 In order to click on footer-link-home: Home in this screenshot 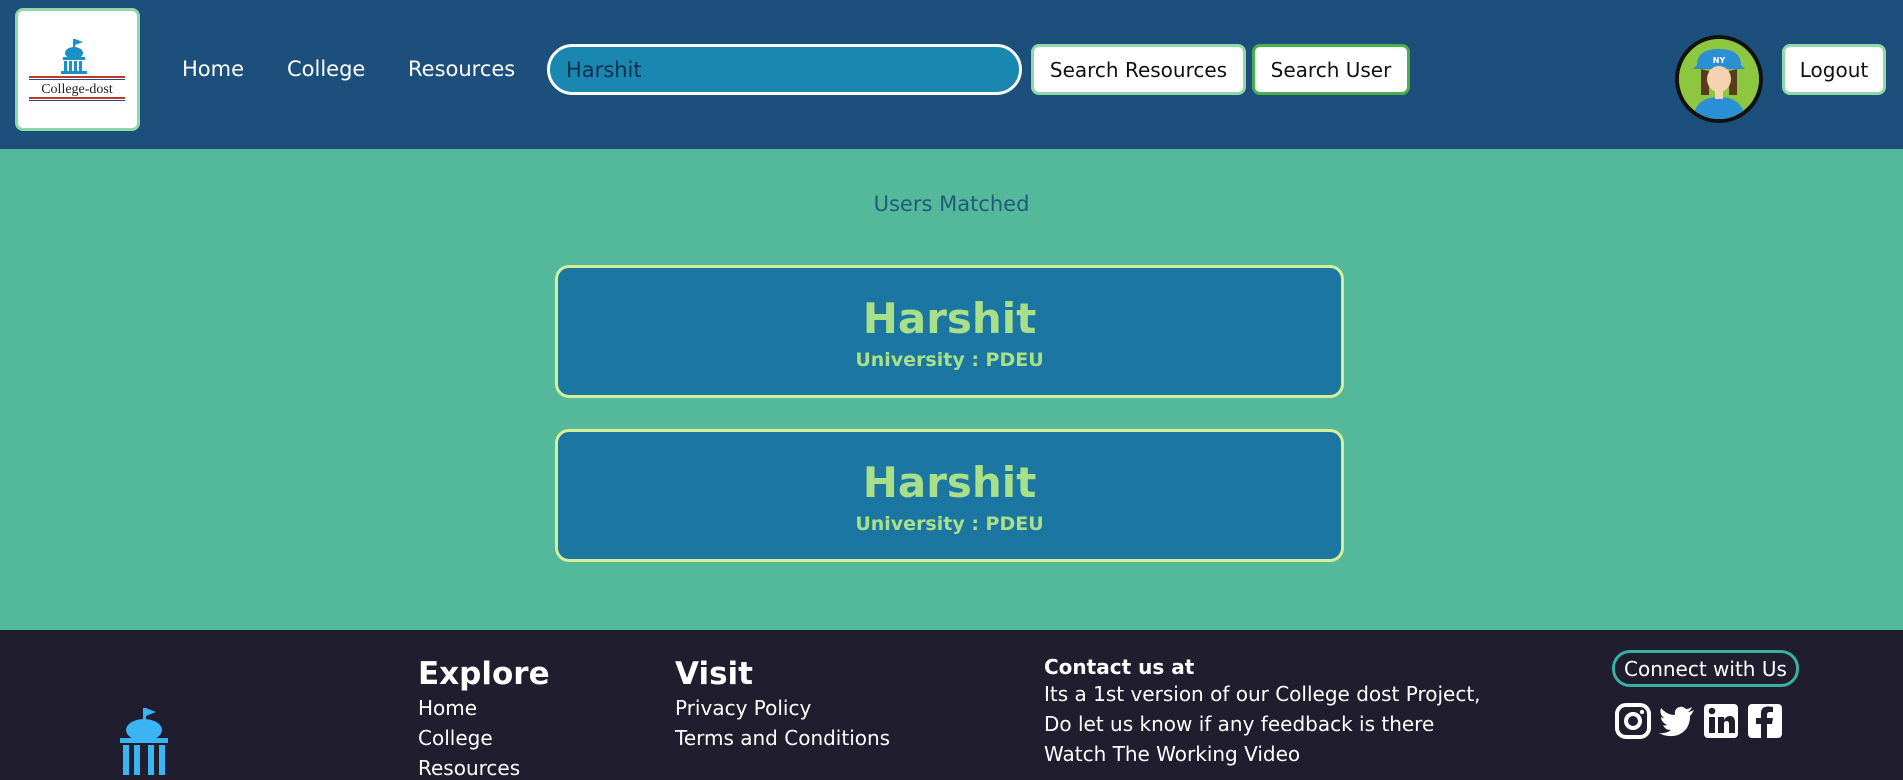, I will do `click(447, 708)`.